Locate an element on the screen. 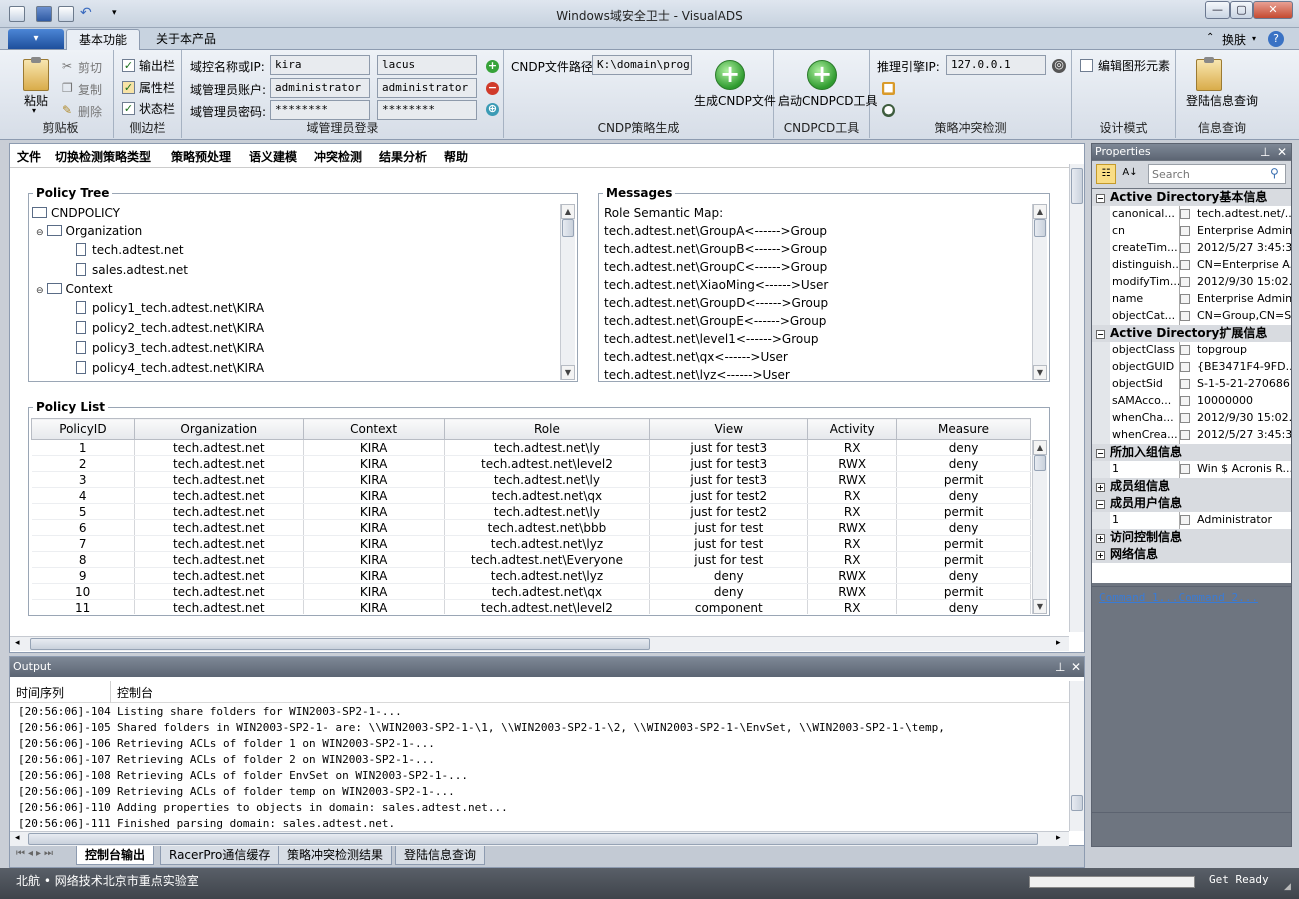 The height and width of the screenshot is (899, 1299). delete-button: 删除 is located at coordinates (90, 111).